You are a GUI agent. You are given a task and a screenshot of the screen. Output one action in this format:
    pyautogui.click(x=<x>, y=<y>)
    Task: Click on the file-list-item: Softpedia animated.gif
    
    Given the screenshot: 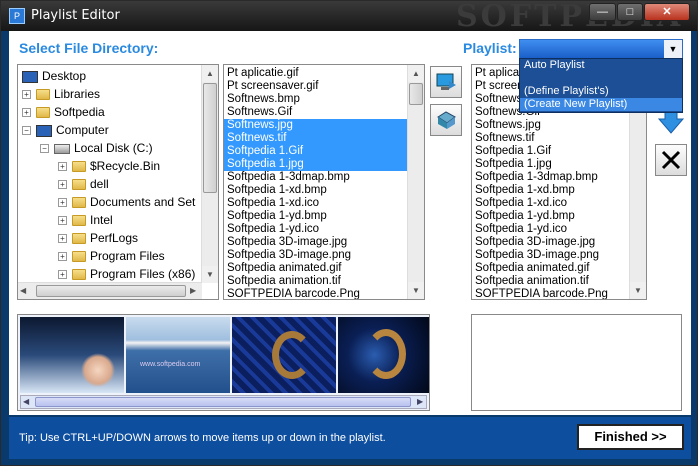 What is the action you would take?
    pyautogui.click(x=315, y=268)
    